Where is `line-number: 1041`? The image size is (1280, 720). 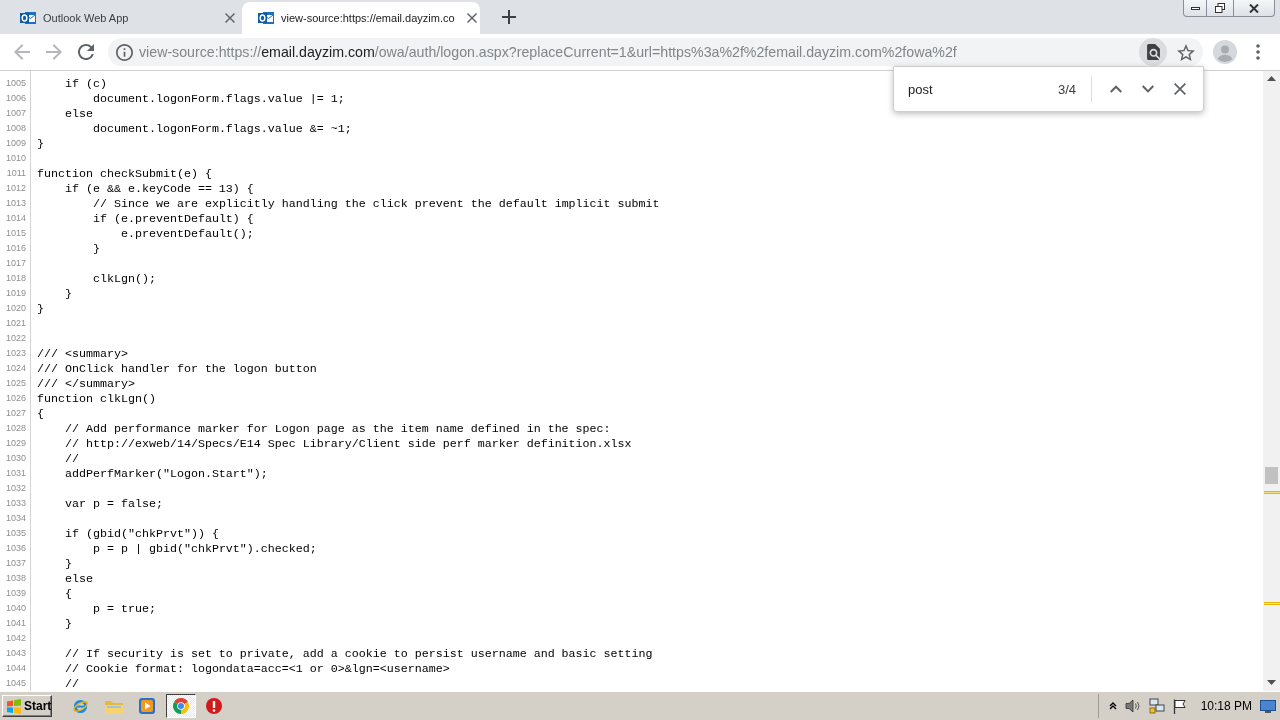 line-number: 1041 is located at coordinates (15, 623).